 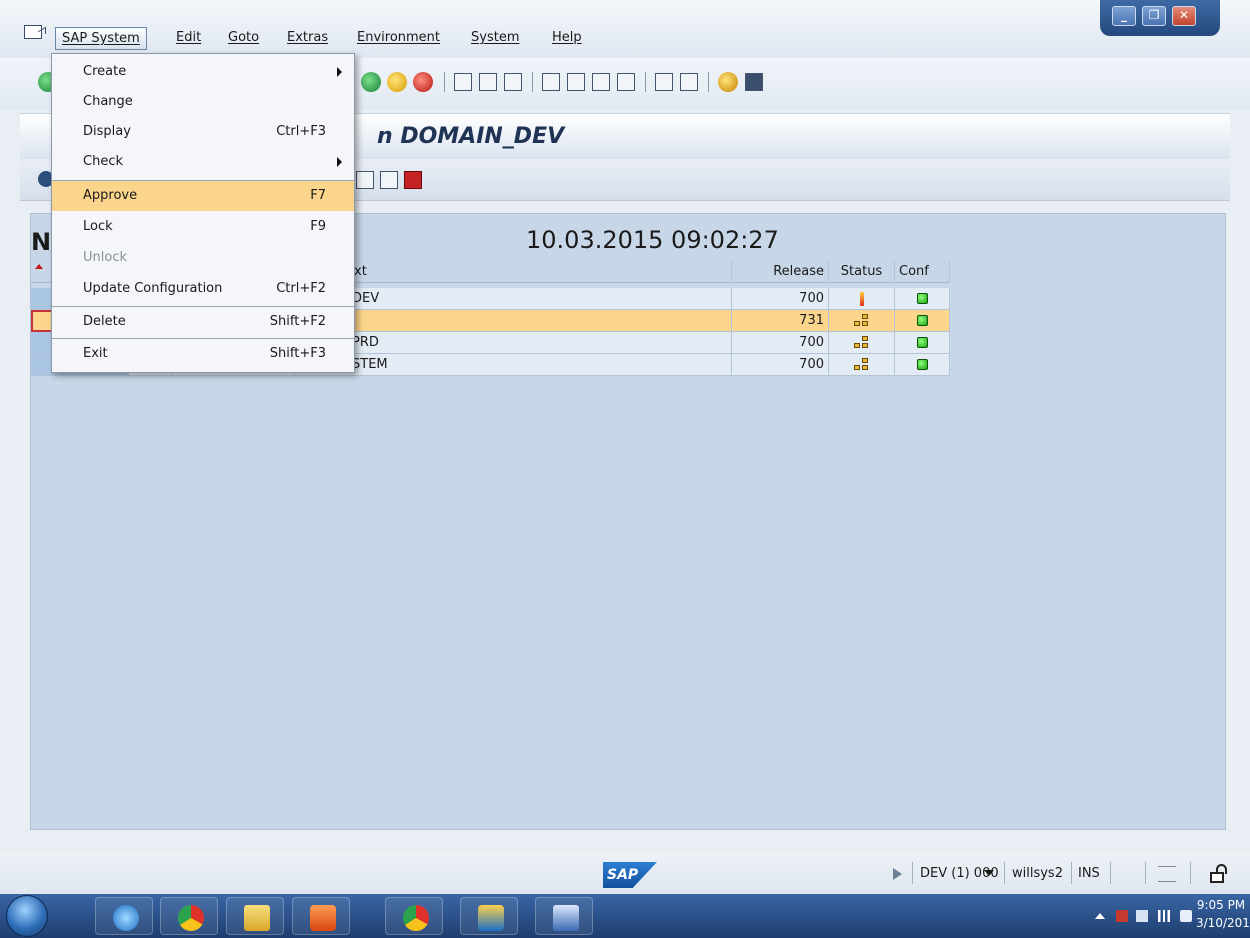 What do you see at coordinates (413, 180) in the screenshot?
I see `info-icon` at bounding box center [413, 180].